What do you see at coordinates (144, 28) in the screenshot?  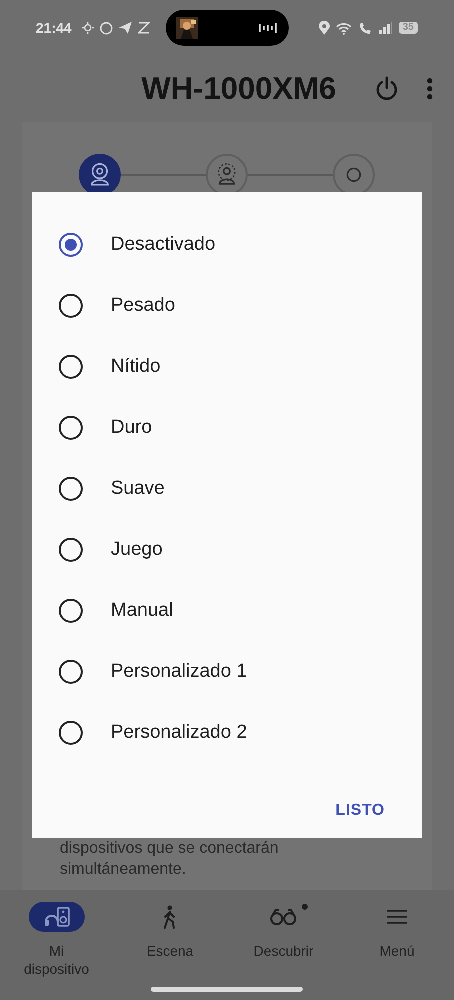 I see `app-logo-icon` at bounding box center [144, 28].